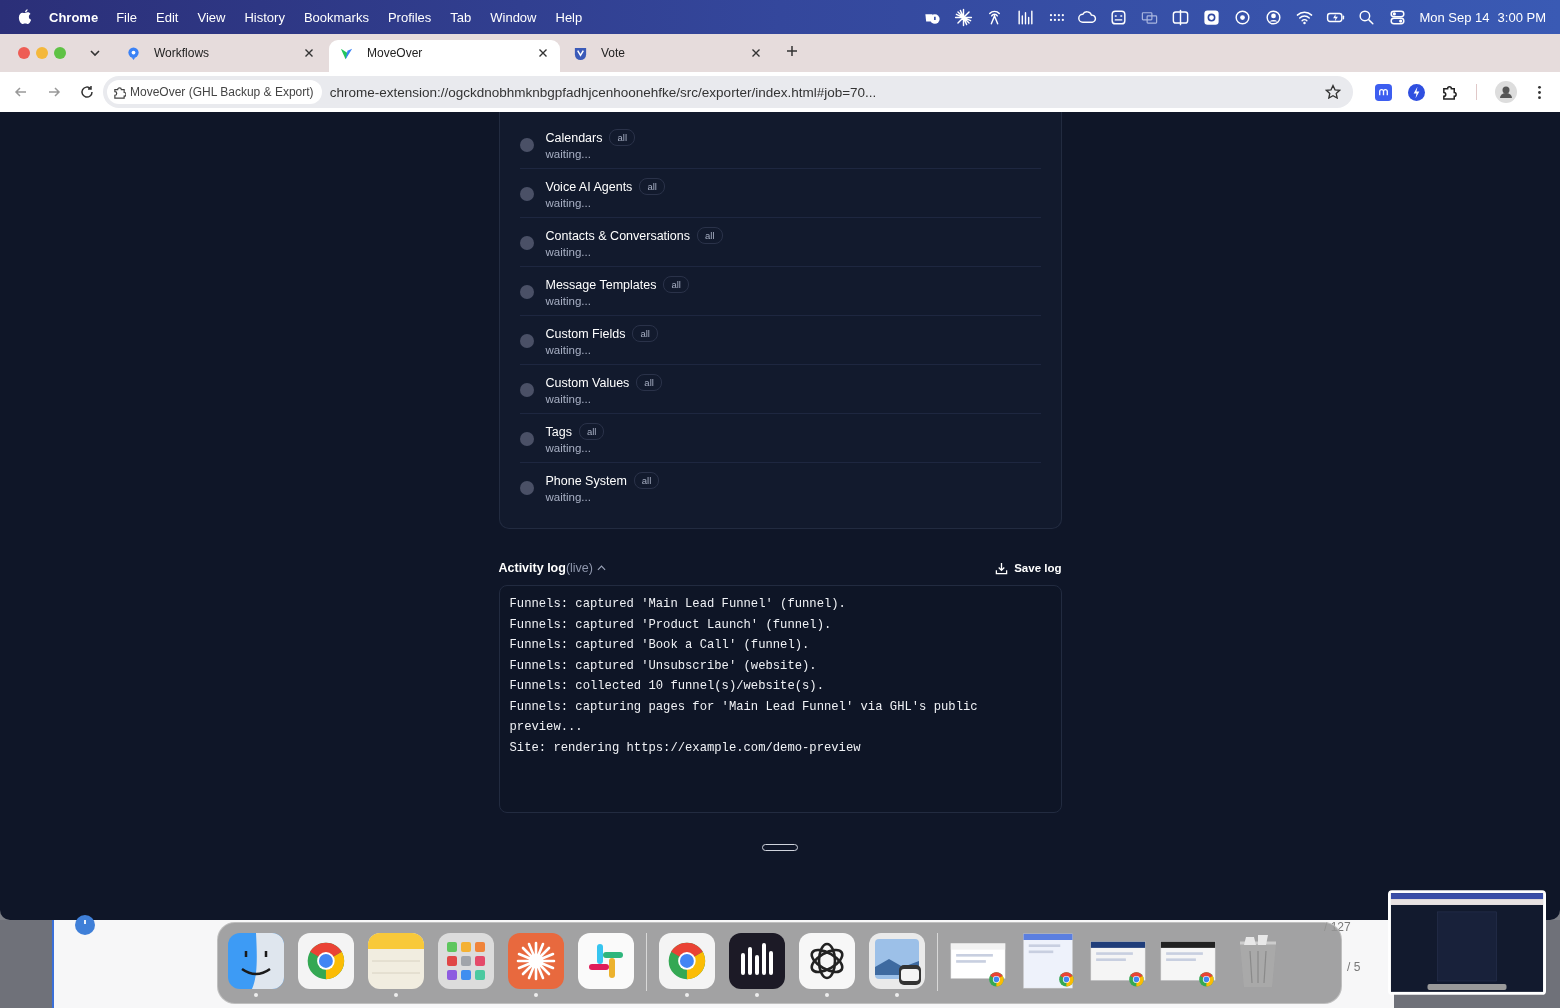 This screenshot has height=1008, width=1560. Describe the element at coordinates (897, 961) in the screenshot. I see `photo-viewer-icon` at that location.